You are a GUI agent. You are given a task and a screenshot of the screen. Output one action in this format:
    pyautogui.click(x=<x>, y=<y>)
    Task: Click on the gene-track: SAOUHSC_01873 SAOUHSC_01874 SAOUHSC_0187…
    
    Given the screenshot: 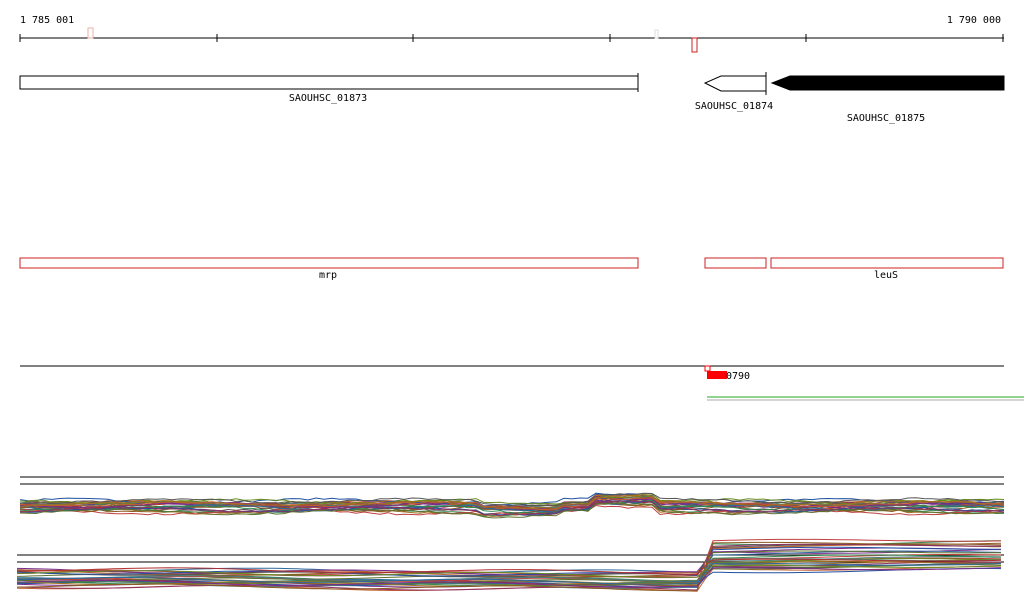 What is the action you would take?
    pyautogui.click(x=512, y=98)
    